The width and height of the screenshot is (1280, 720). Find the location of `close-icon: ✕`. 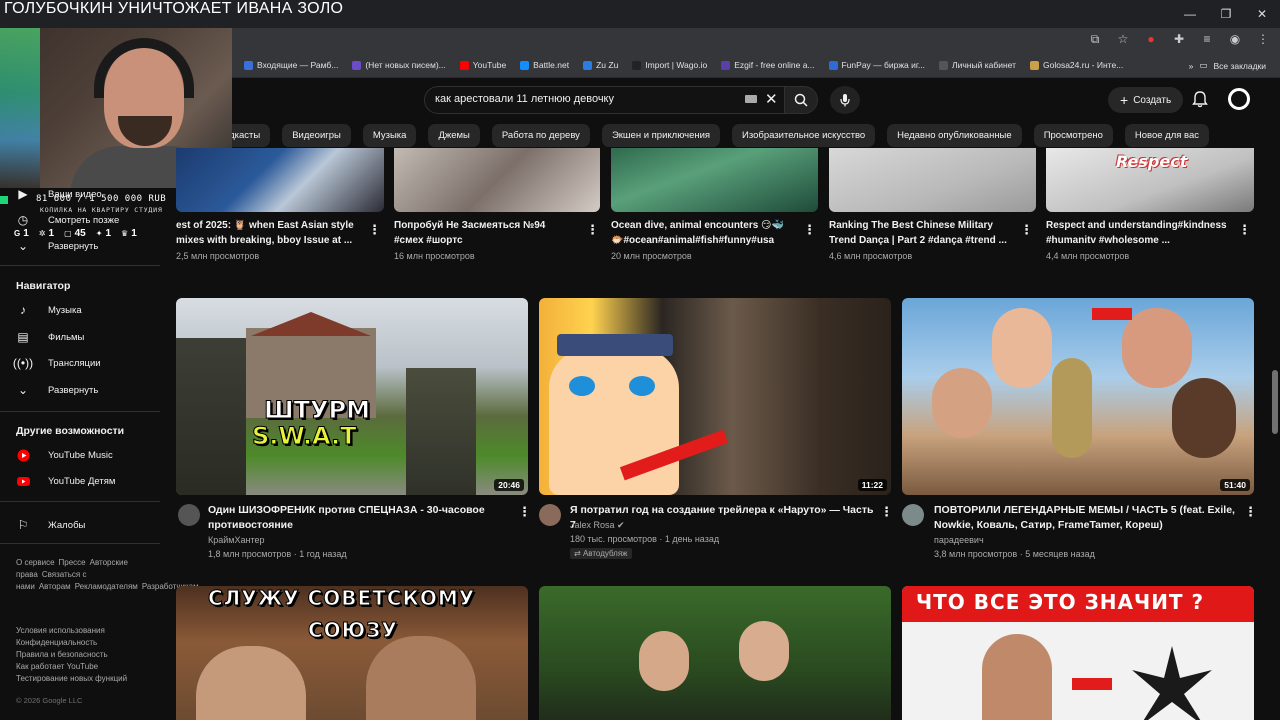

close-icon: ✕ is located at coordinates (1262, 14).